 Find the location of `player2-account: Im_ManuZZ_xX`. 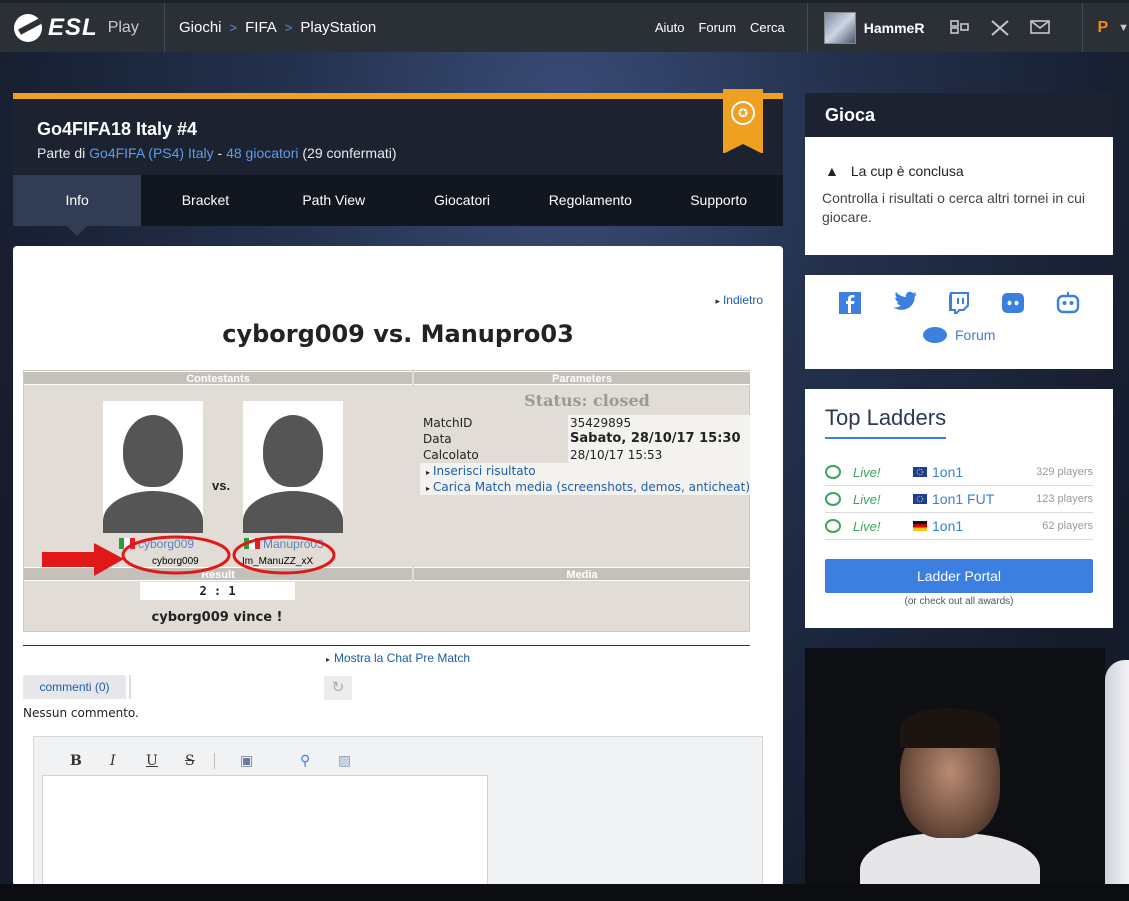

player2-account: Im_ManuZZ_xX is located at coordinates (278, 561).